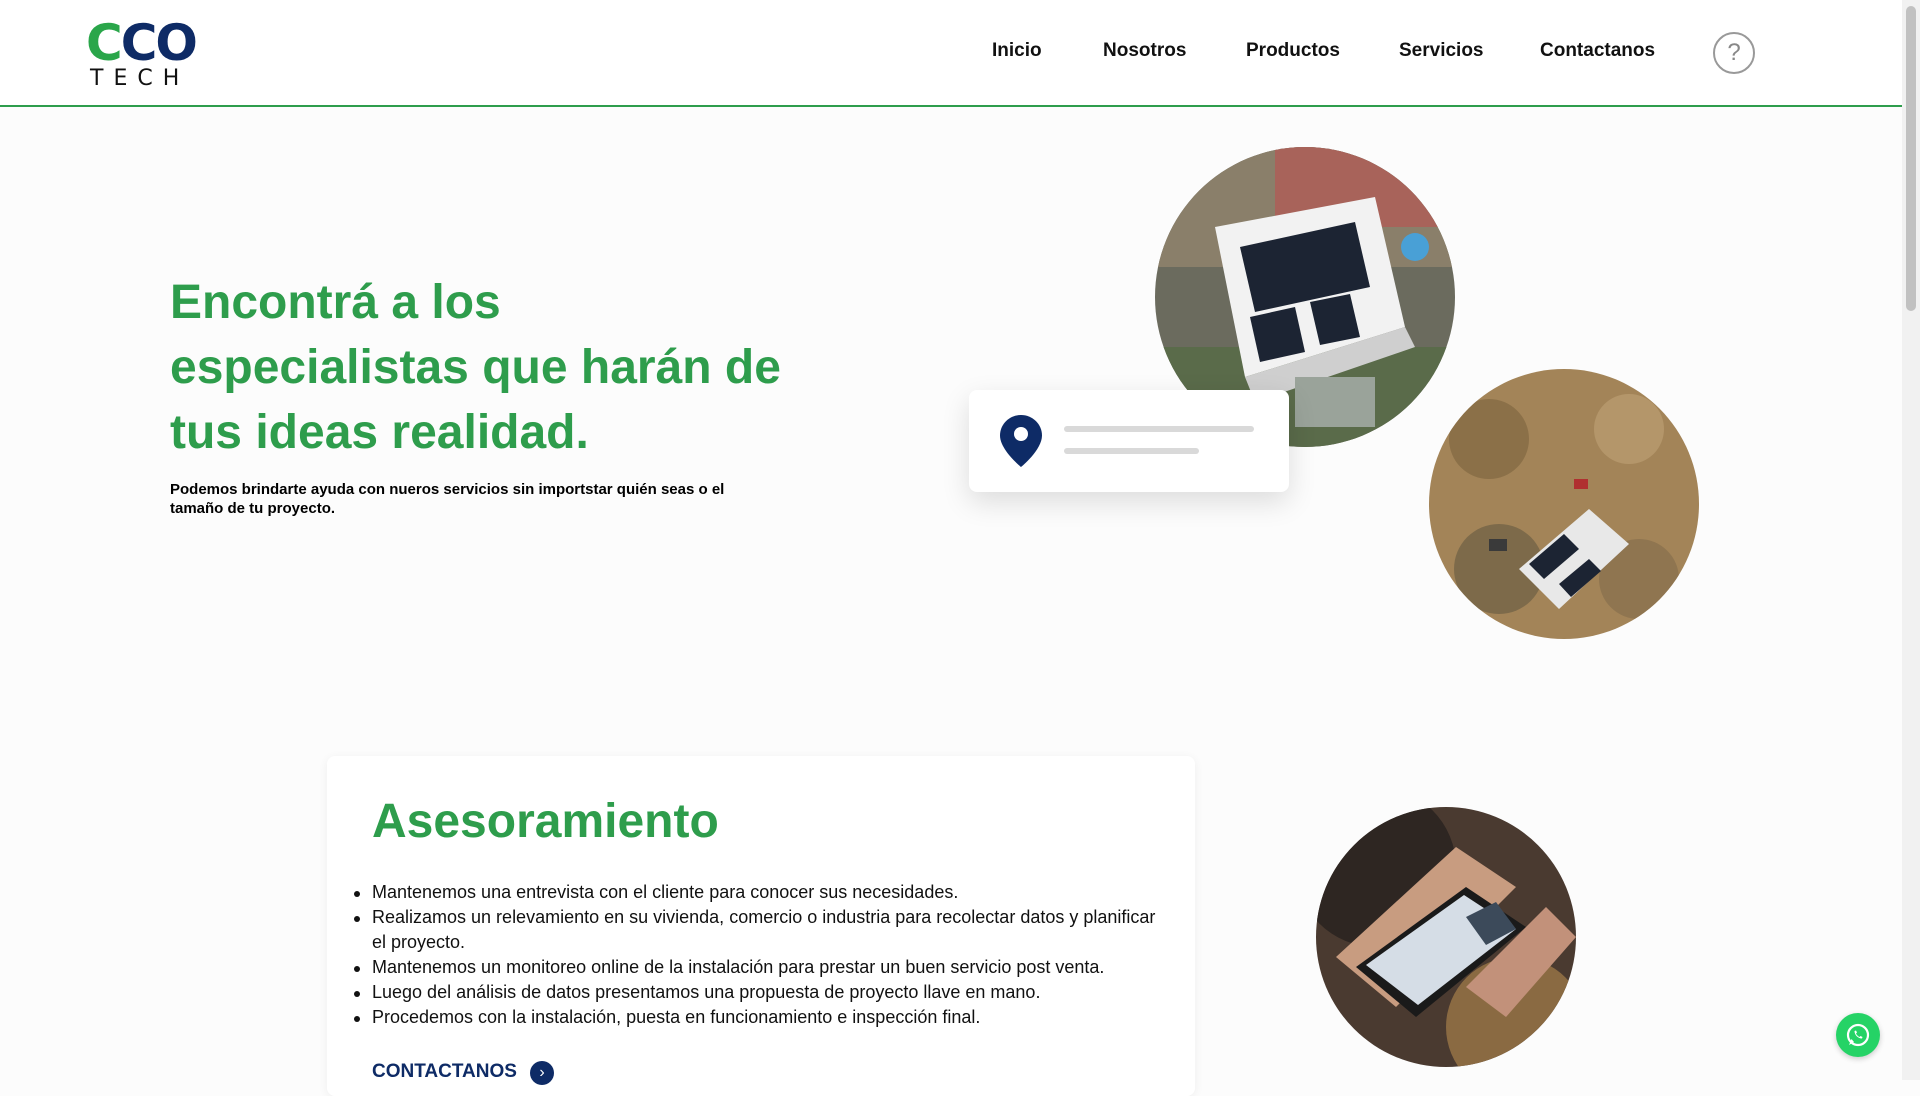  I want to click on scrollbar-thumb, so click(1911, 158).